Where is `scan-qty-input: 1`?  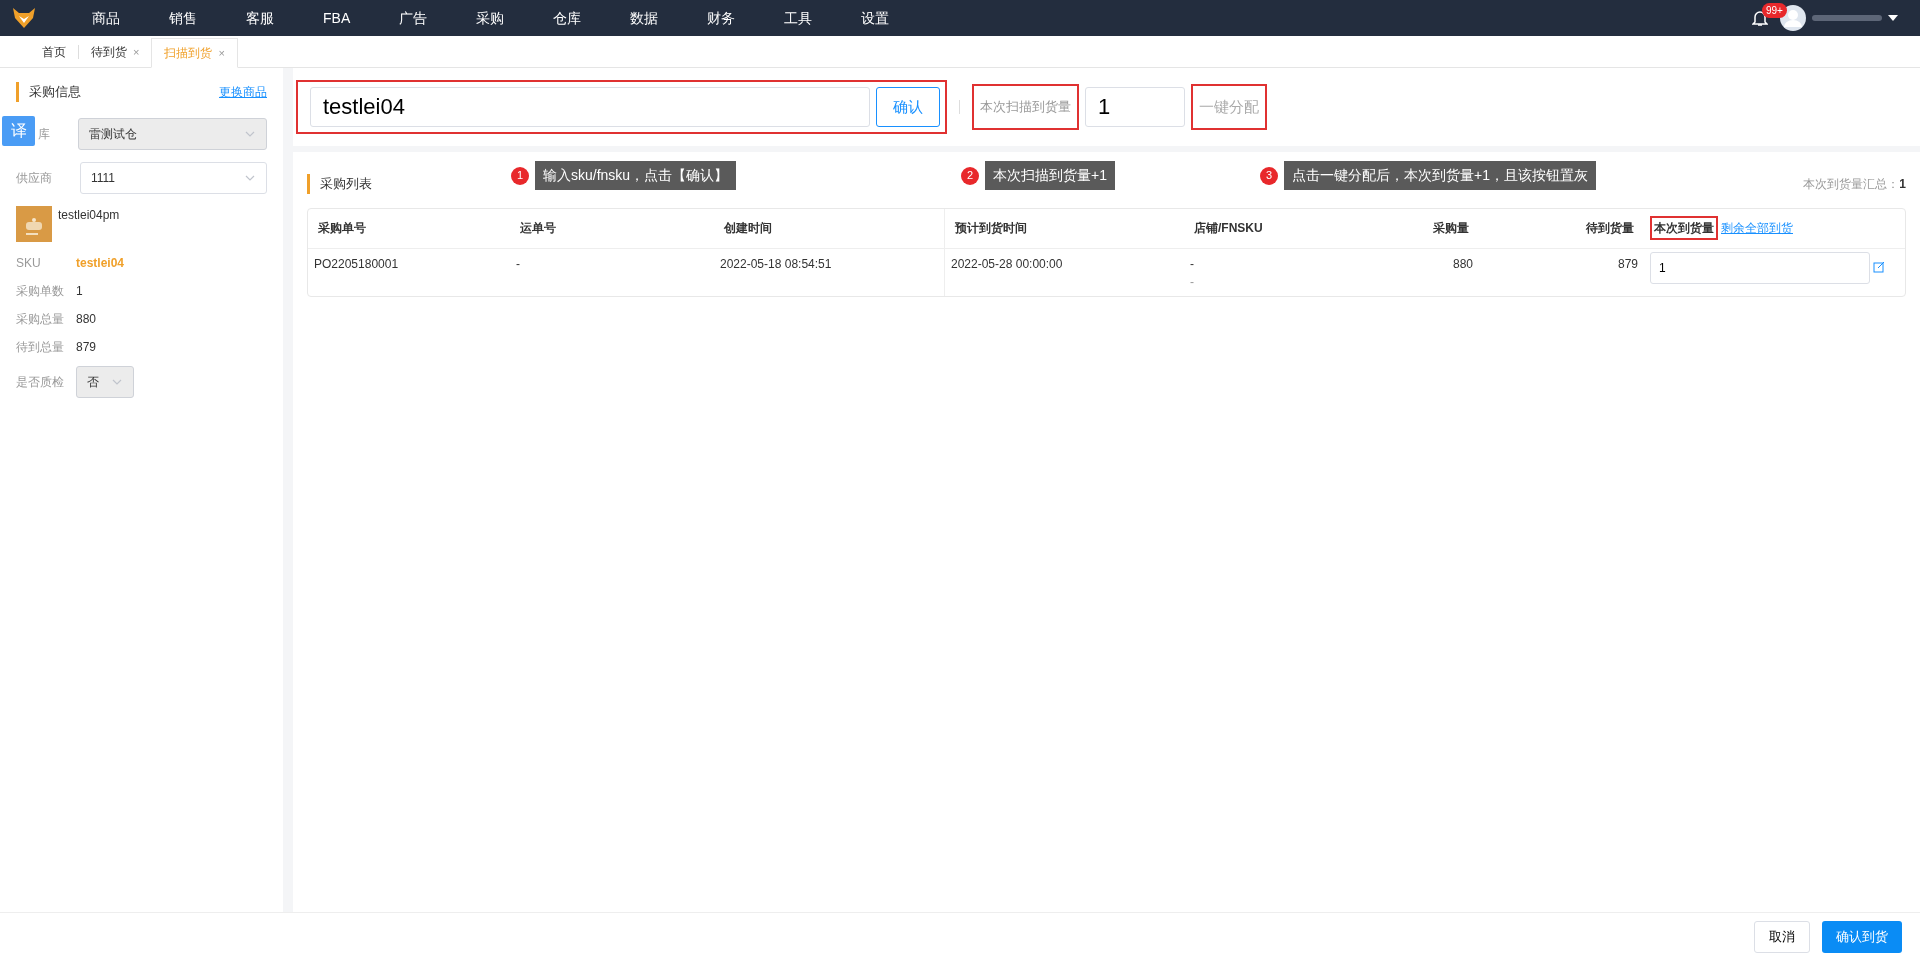
scan-qty-input: 1 is located at coordinates (1135, 107).